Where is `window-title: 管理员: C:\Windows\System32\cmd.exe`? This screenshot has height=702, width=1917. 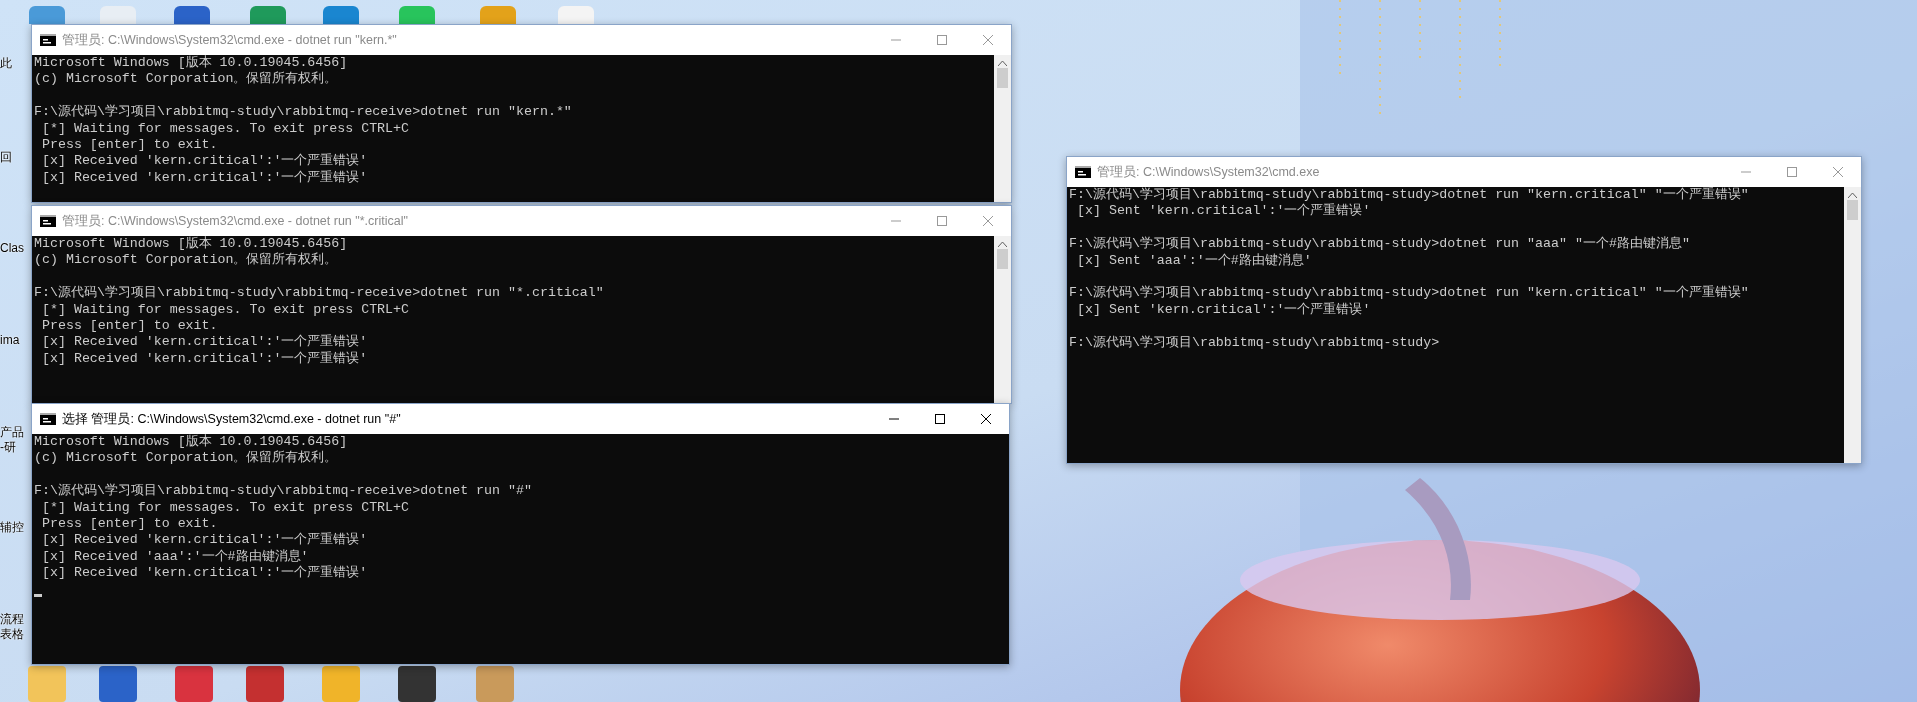 window-title: 管理员: C:\Windows\System32\cmd.exe is located at coordinates (1208, 172).